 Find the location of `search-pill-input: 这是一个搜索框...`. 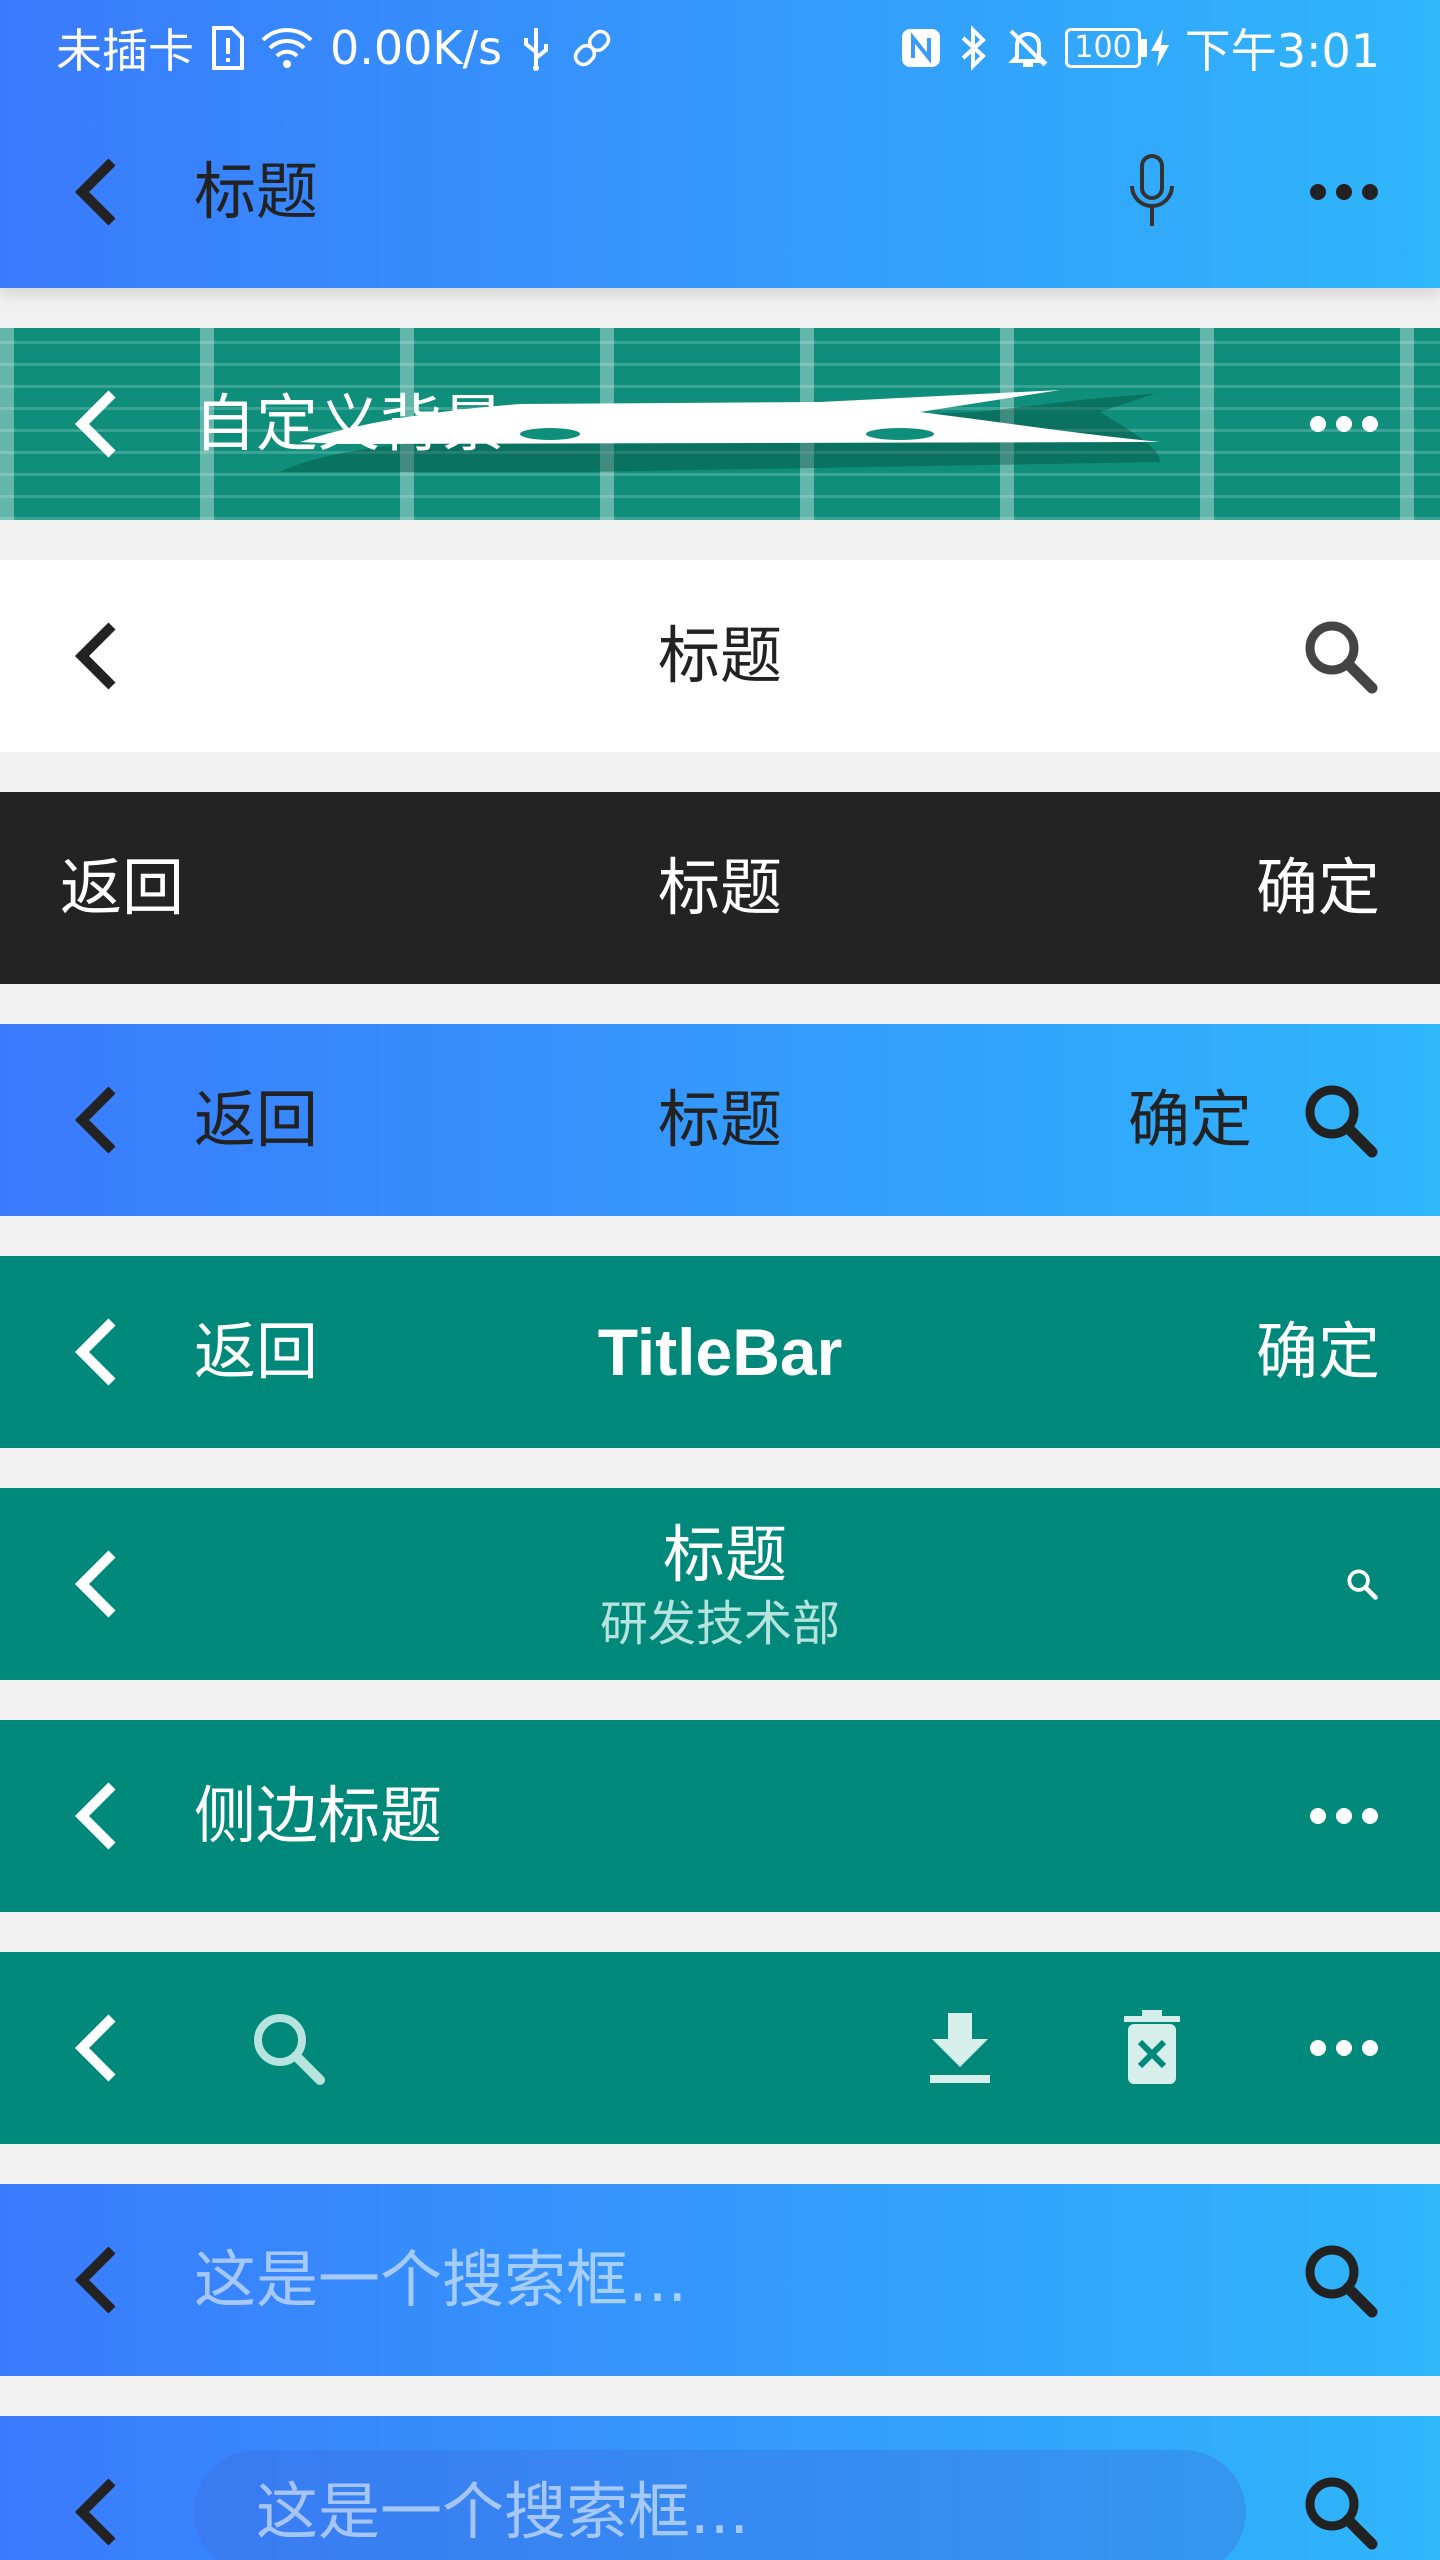

search-pill-input: 这是一个搜索框... is located at coordinates (720, 2505).